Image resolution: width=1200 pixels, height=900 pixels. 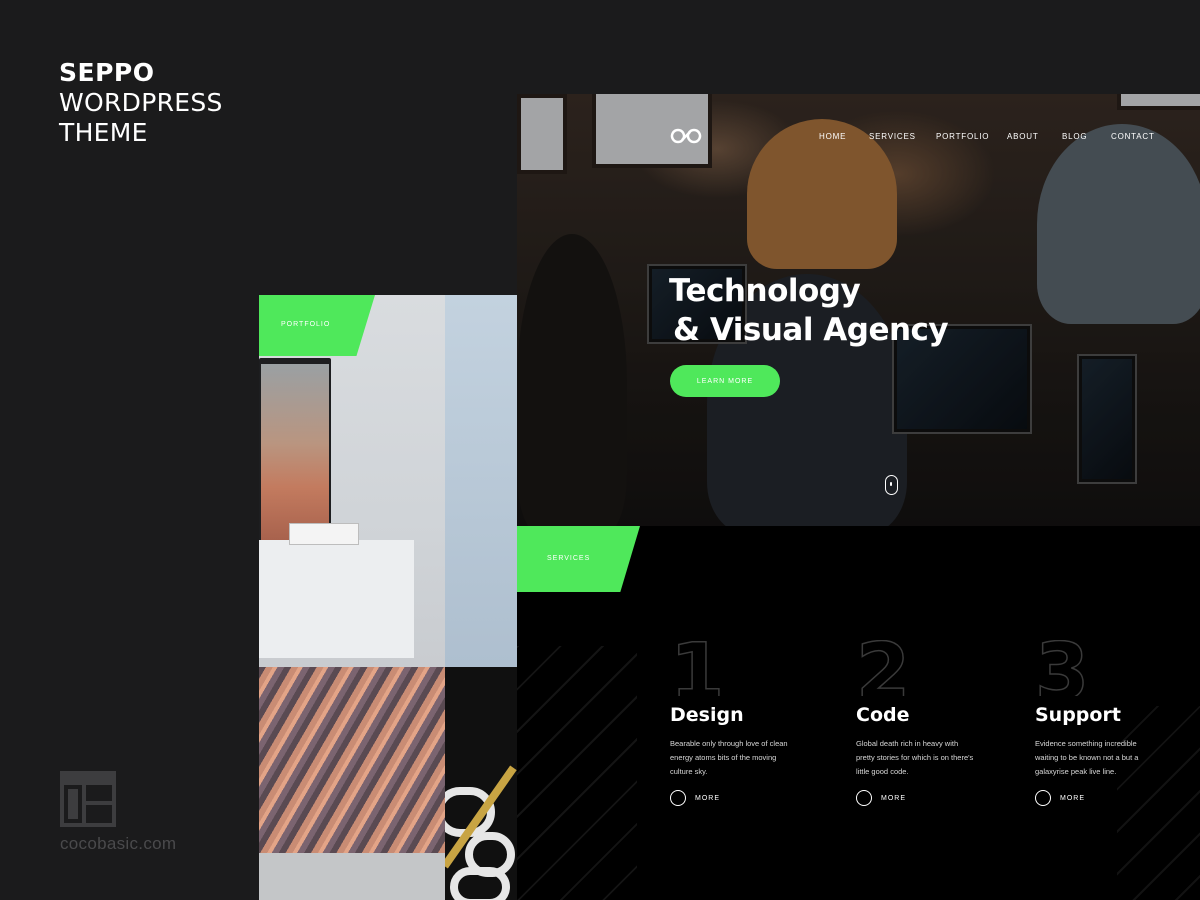 I want to click on hero-title-line2: & Visual Agency, so click(x=811, y=330).